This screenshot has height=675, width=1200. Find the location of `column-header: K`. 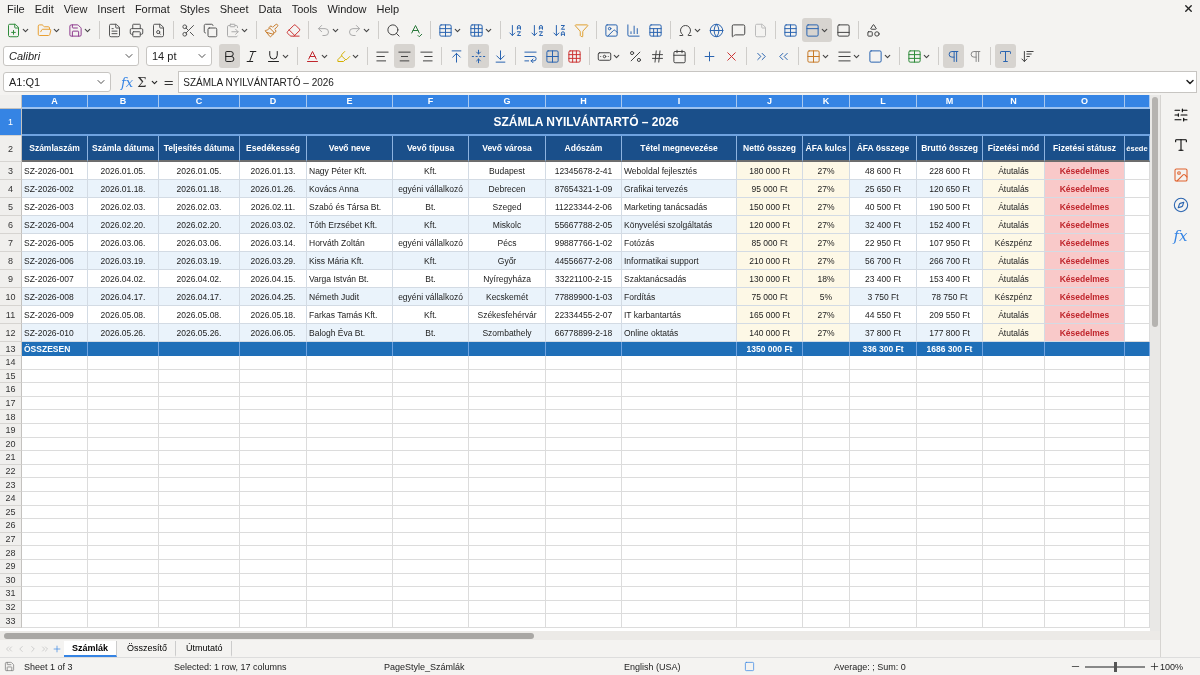

column-header: K is located at coordinates (826, 102).